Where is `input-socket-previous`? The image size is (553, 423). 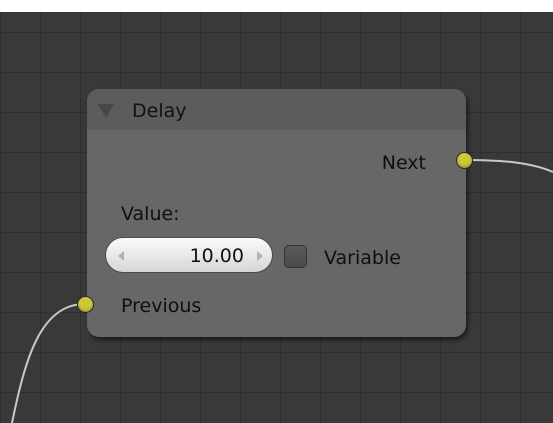 input-socket-previous is located at coordinates (85, 304).